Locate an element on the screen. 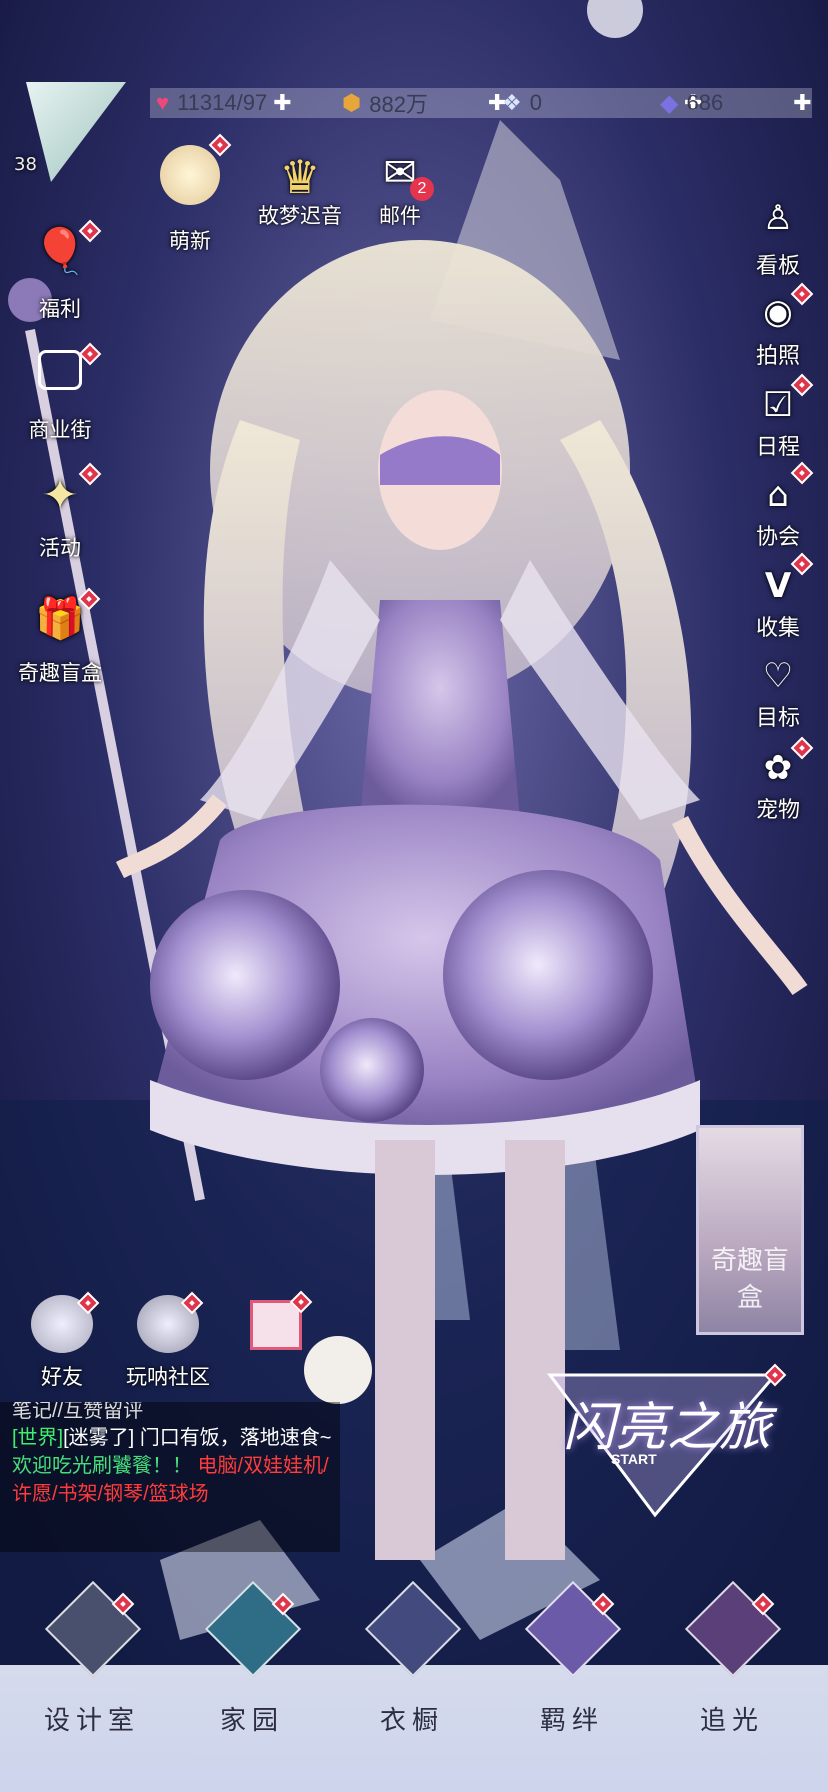 The image size is (828, 1792). nav-chase-light: 追光 is located at coordinates (732, 1660).